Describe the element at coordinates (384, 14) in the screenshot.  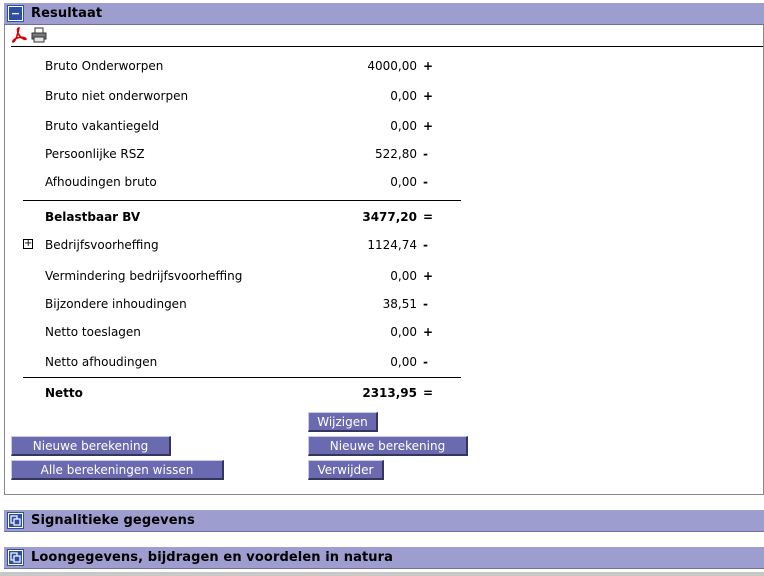
I see `section-header-resultaat: − Resultaat` at that location.